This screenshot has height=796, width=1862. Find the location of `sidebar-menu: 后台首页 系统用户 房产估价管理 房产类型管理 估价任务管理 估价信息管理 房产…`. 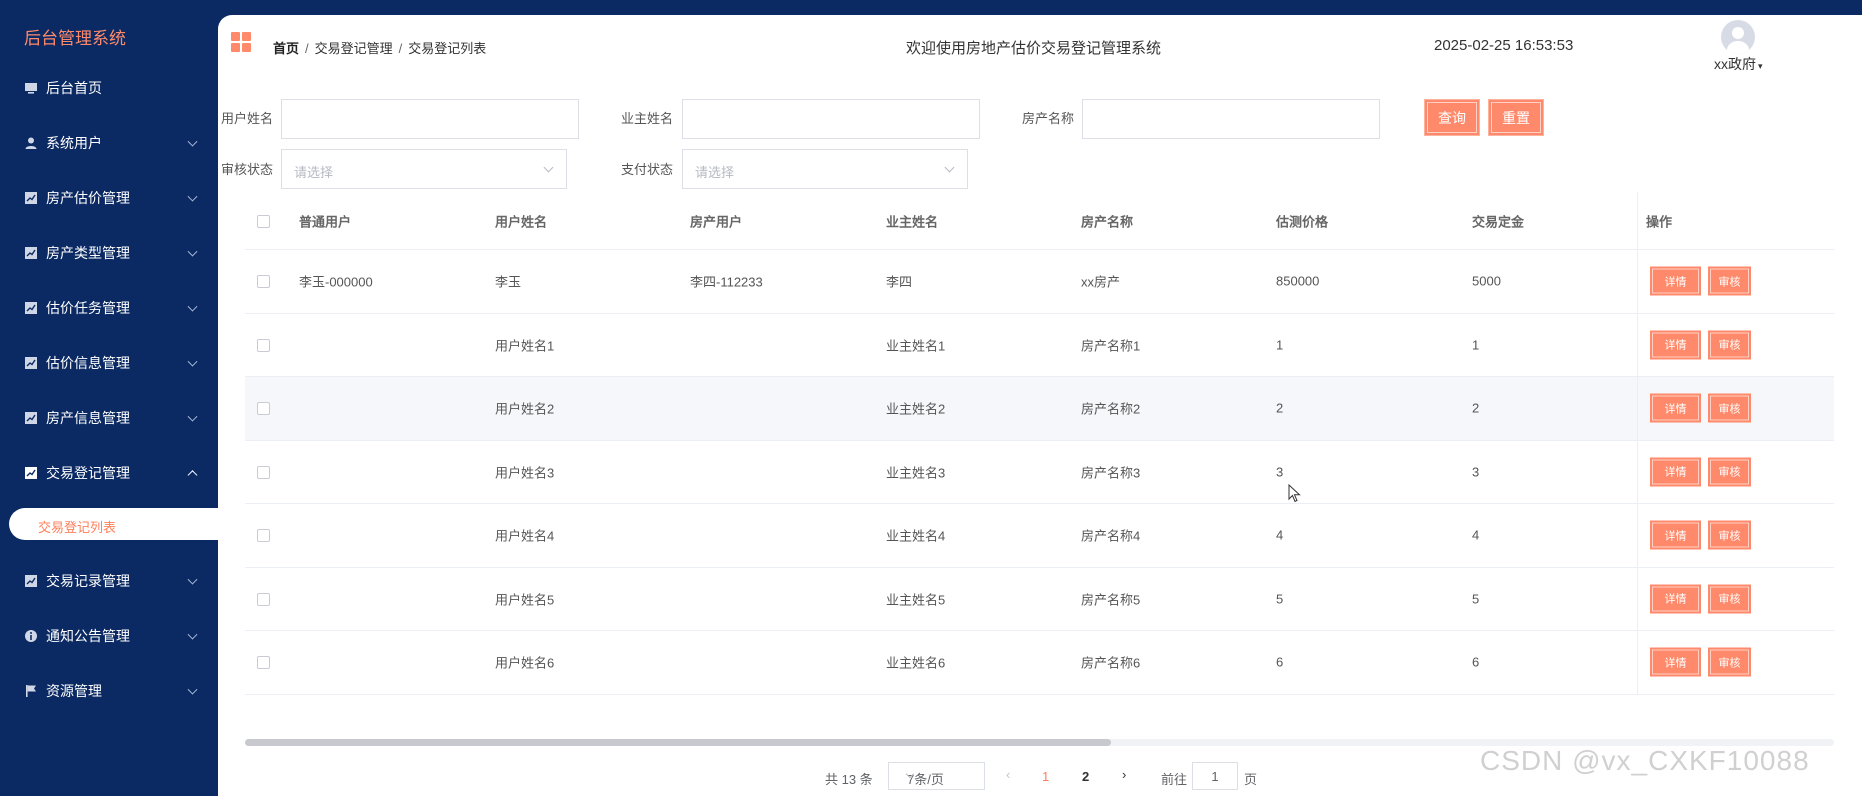

sidebar-menu: 后台首页 系统用户 房产估价管理 房产类型管理 估价任务管理 估价信息管理 房产… is located at coordinates (109, 280).